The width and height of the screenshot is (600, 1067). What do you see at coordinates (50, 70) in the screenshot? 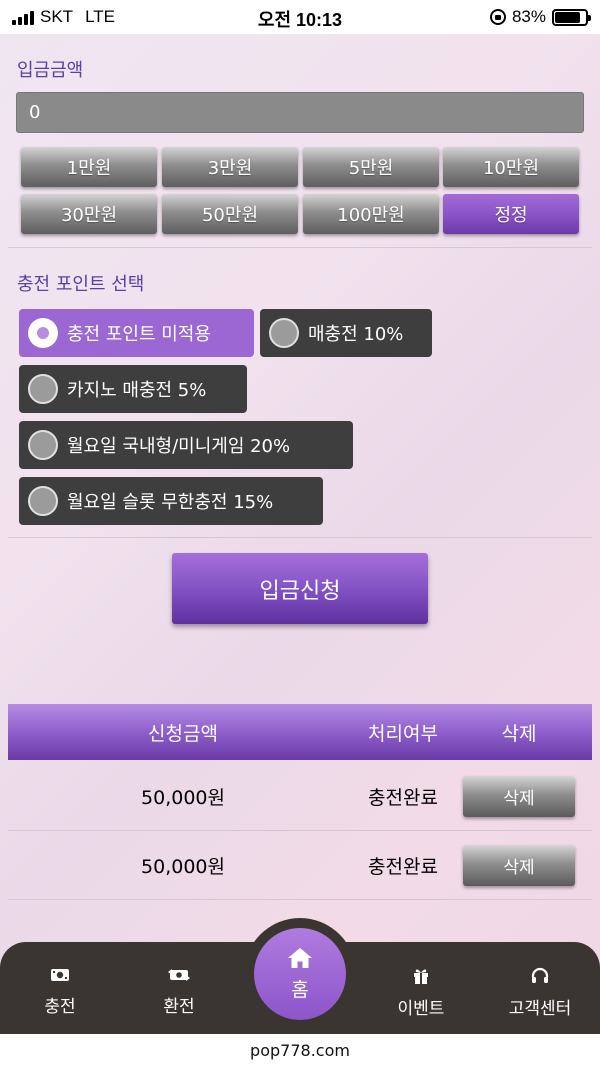
I see `deposit-amount-title: 입금금액` at bounding box center [50, 70].